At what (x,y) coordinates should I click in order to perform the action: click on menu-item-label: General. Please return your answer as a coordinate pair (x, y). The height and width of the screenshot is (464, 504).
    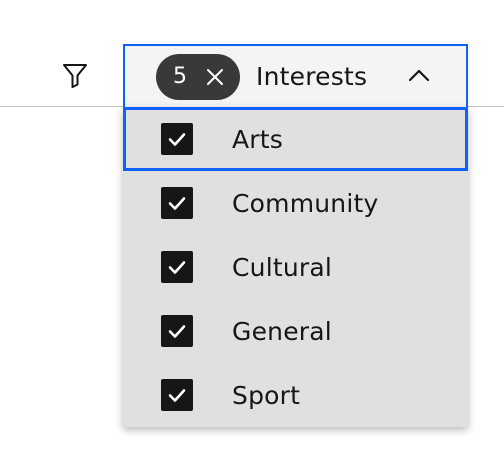
    Looking at the image, I should click on (282, 331).